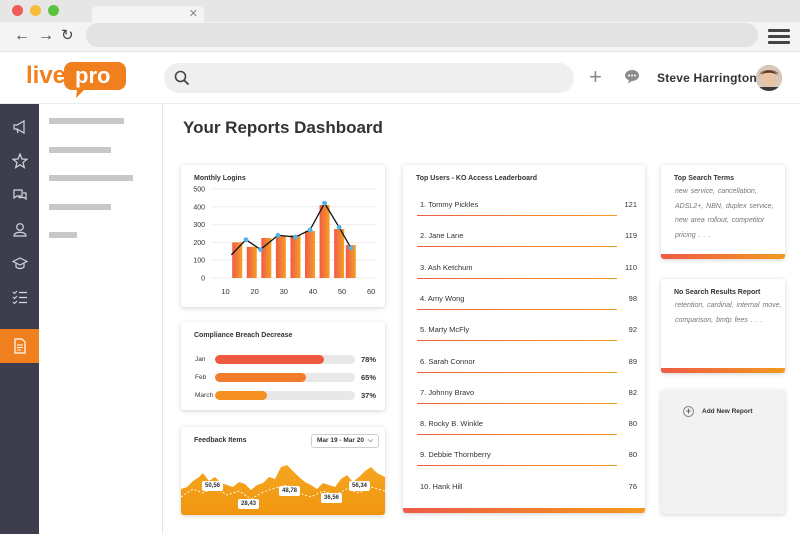  What do you see at coordinates (19, 195) in the screenshot?
I see `rail-item-messages` at bounding box center [19, 195].